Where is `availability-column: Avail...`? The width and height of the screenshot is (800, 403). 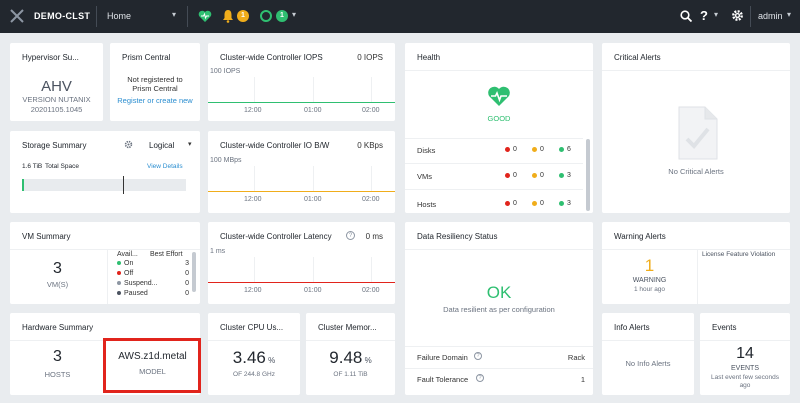 availability-column: Avail... is located at coordinates (127, 254).